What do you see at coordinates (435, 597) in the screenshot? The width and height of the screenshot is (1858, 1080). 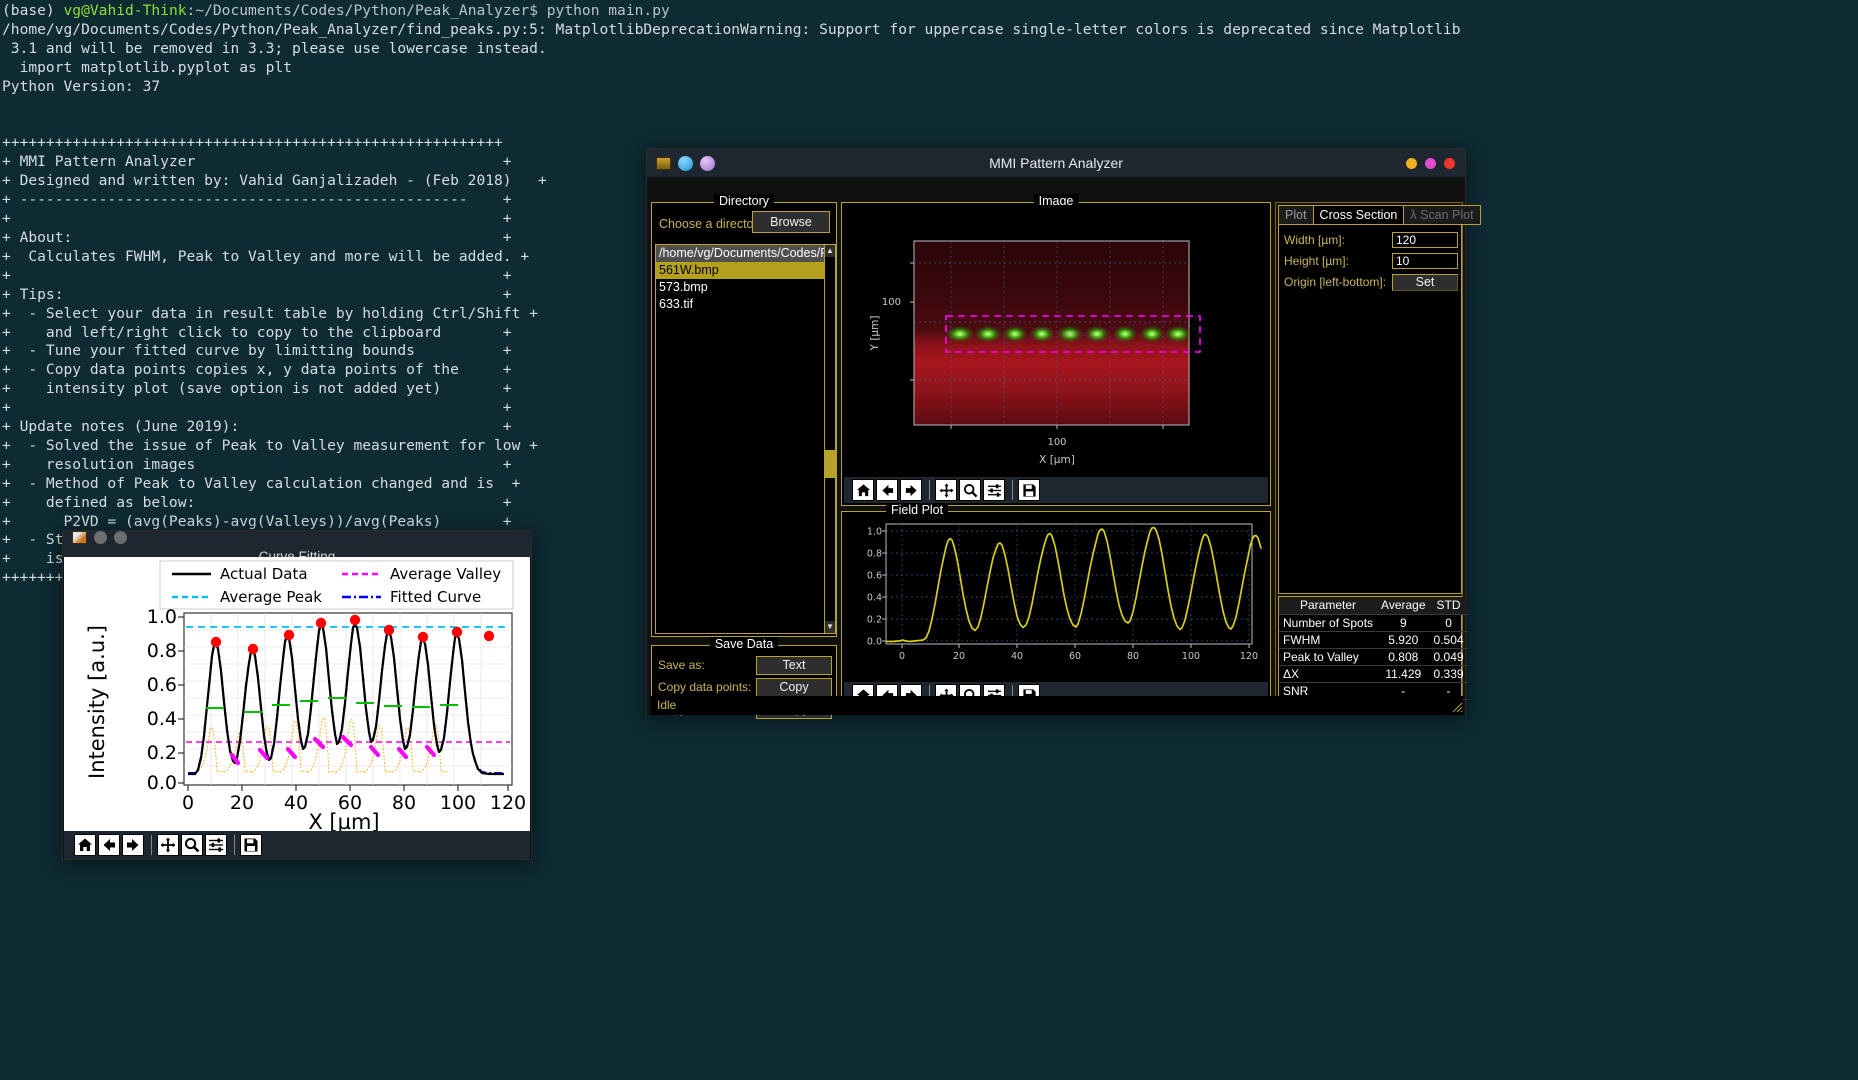 I see `legend-fitted-curve: Fitted Curve` at bounding box center [435, 597].